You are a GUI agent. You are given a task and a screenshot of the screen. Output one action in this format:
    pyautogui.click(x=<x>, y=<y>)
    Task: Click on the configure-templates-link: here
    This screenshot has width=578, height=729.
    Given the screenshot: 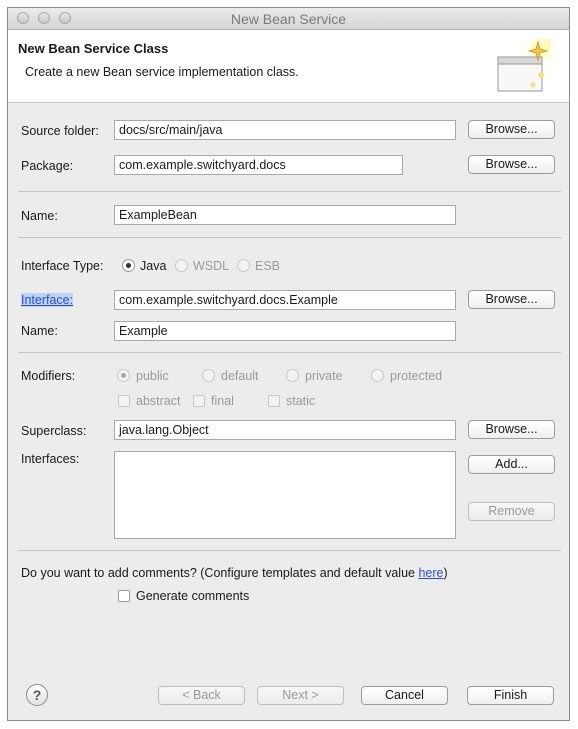 What is the action you would take?
    pyautogui.click(x=430, y=573)
    